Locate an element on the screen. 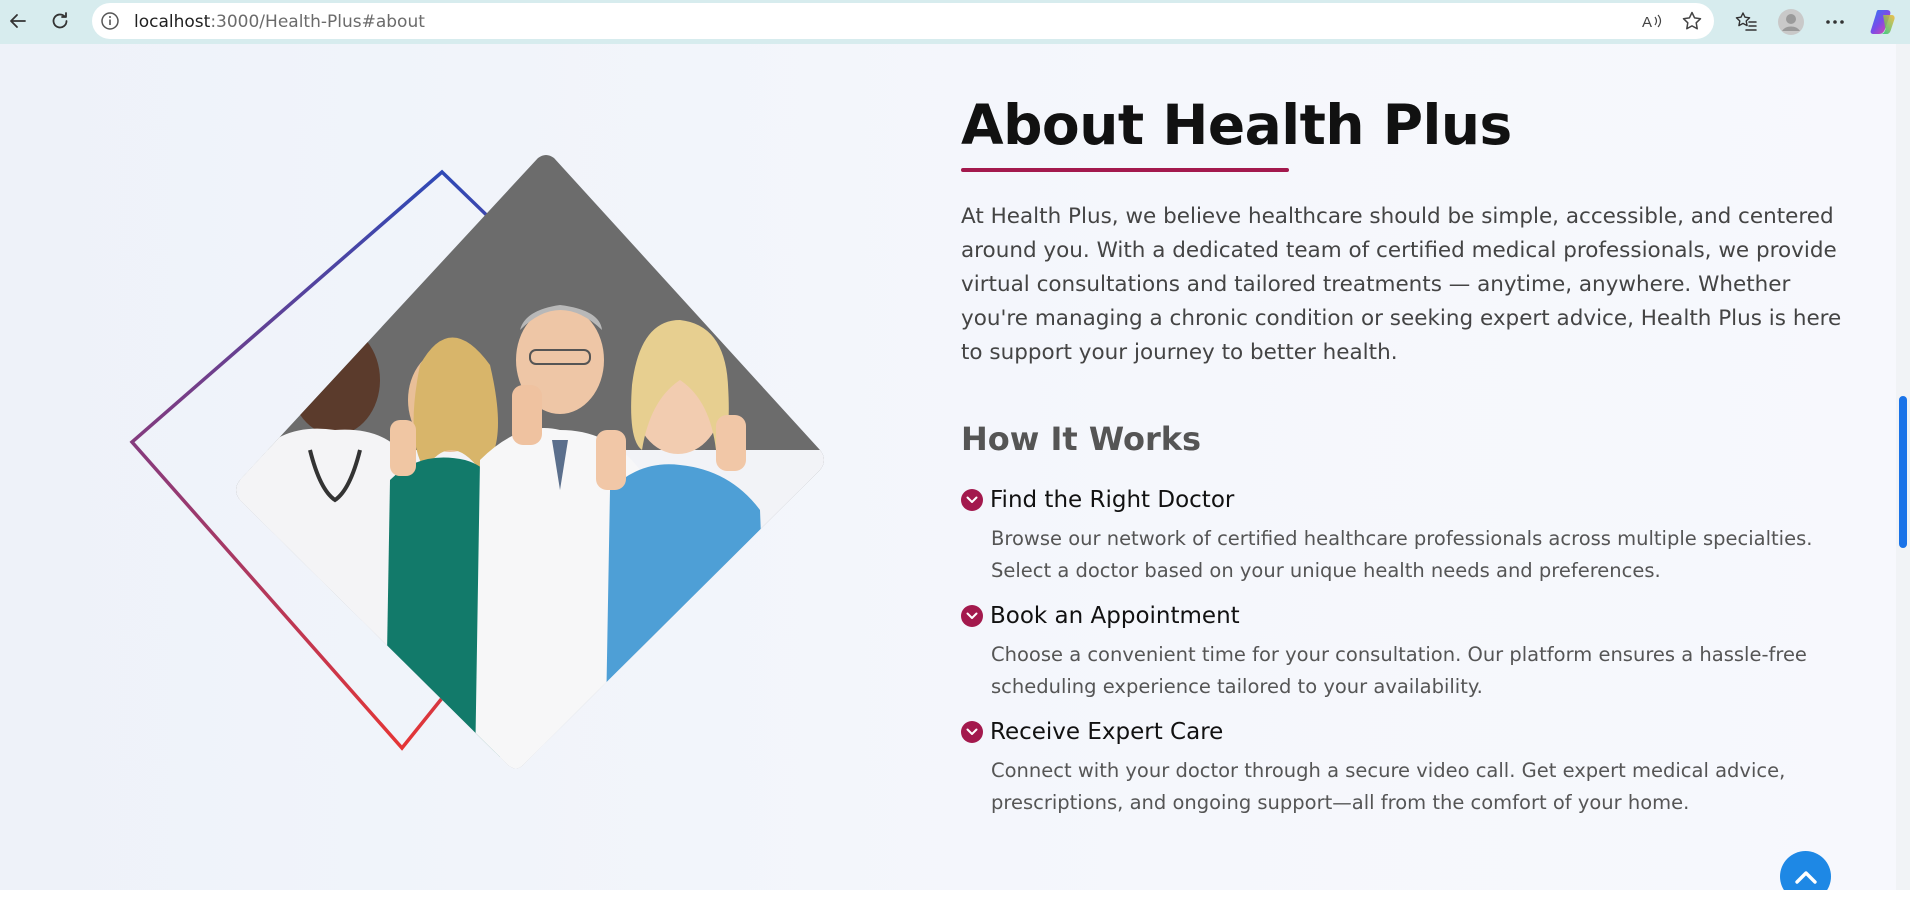 The image size is (1910, 906). reload-icon is located at coordinates (60, 21).